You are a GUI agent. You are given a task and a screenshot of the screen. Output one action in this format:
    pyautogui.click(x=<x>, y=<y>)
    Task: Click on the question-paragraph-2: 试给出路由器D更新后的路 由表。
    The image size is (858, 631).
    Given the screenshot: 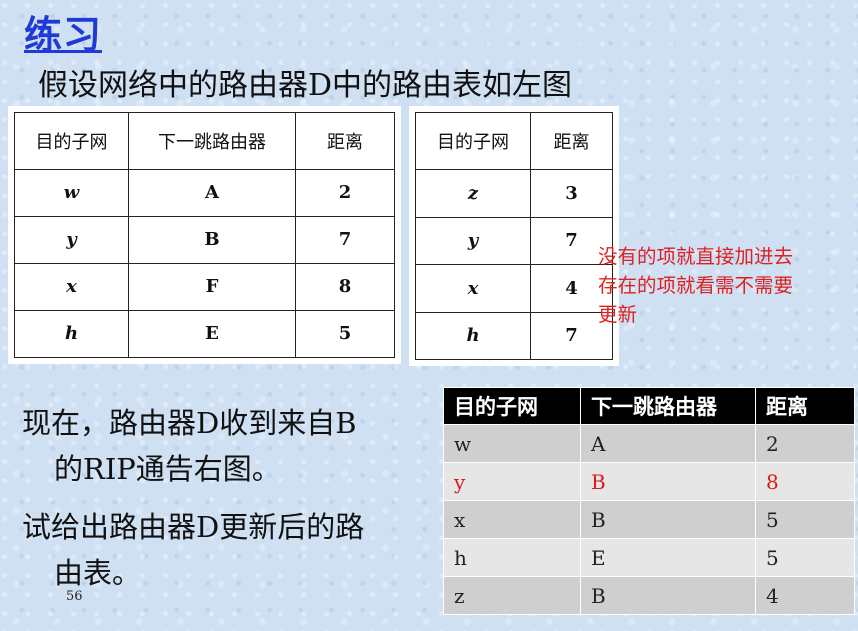 What is the action you would take?
    pyautogui.click(x=193, y=550)
    